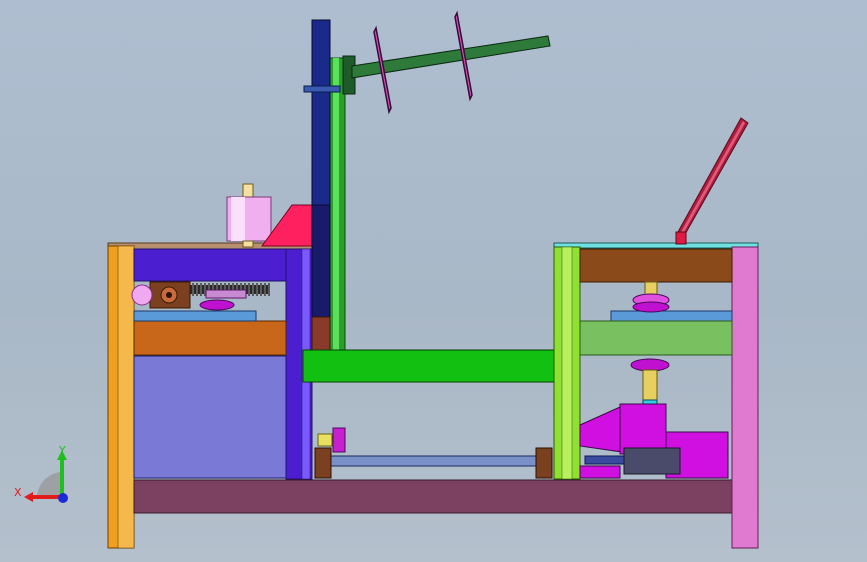 This screenshot has height=562, width=867. Describe the element at coordinates (651, 307) in the screenshot. I see `upper-spindle-flange-base` at that location.